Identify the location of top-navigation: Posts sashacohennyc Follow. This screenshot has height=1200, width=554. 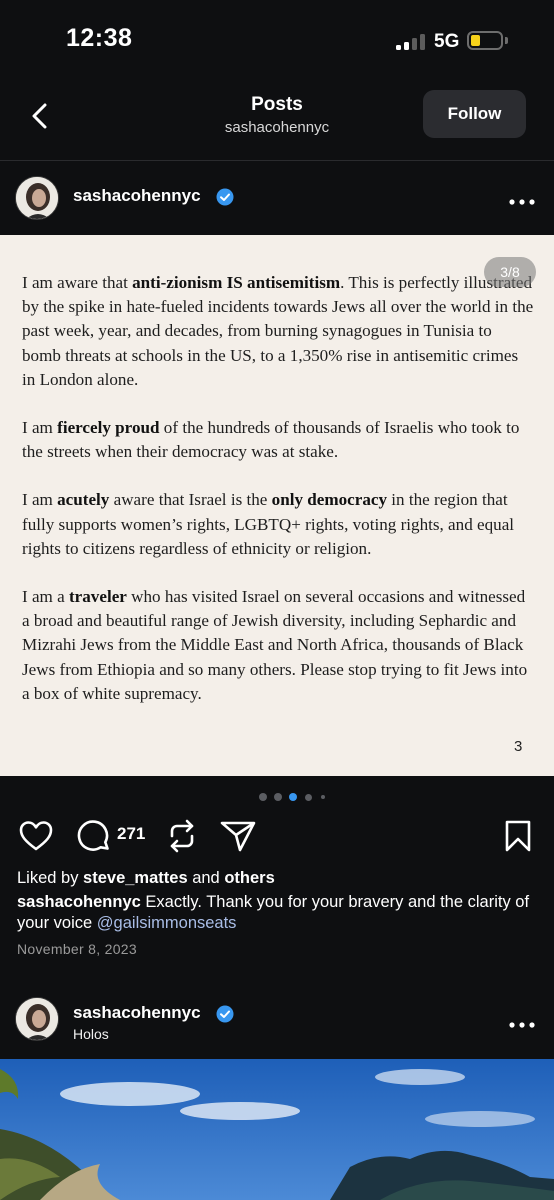
(277, 122).